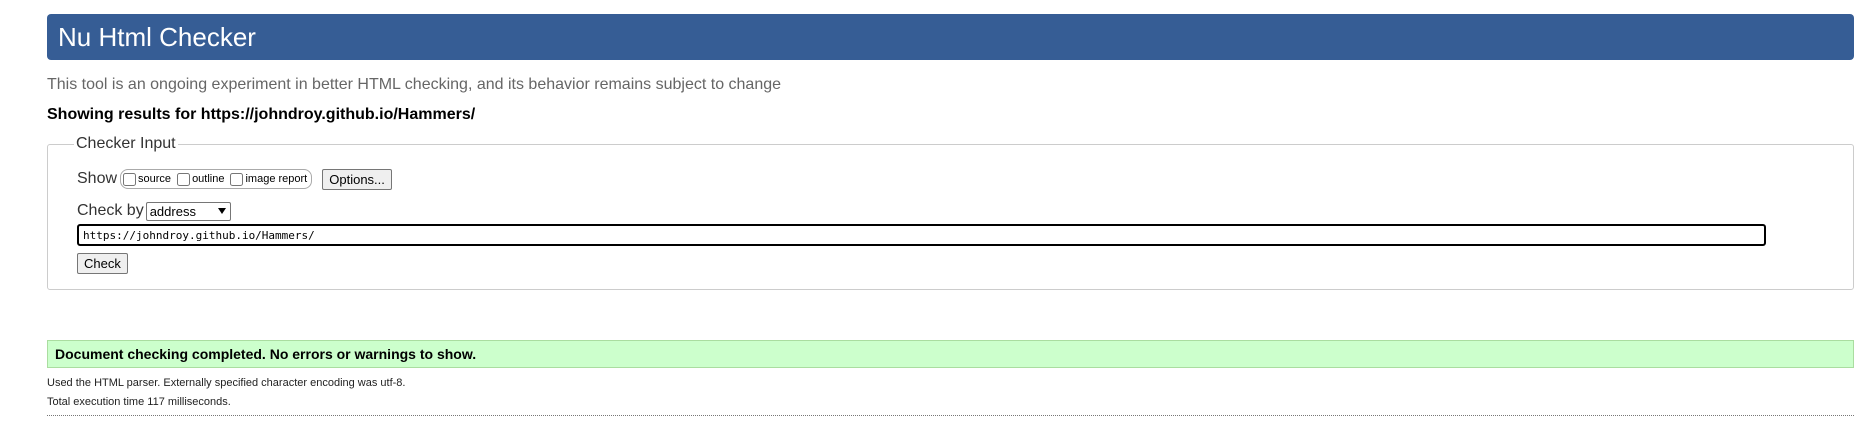 This screenshot has height=447, width=1869. What do you see at coordinates (950, 37) in the screenshot?
I see `title-bar: Nu Html Checker` at bounding box center [950, 37].